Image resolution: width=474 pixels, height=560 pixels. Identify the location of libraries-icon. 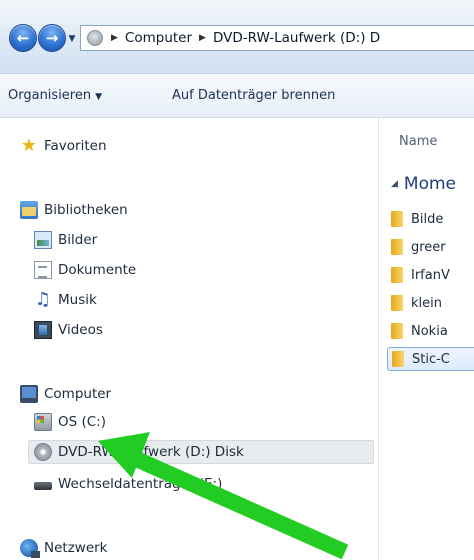
(29, 210).